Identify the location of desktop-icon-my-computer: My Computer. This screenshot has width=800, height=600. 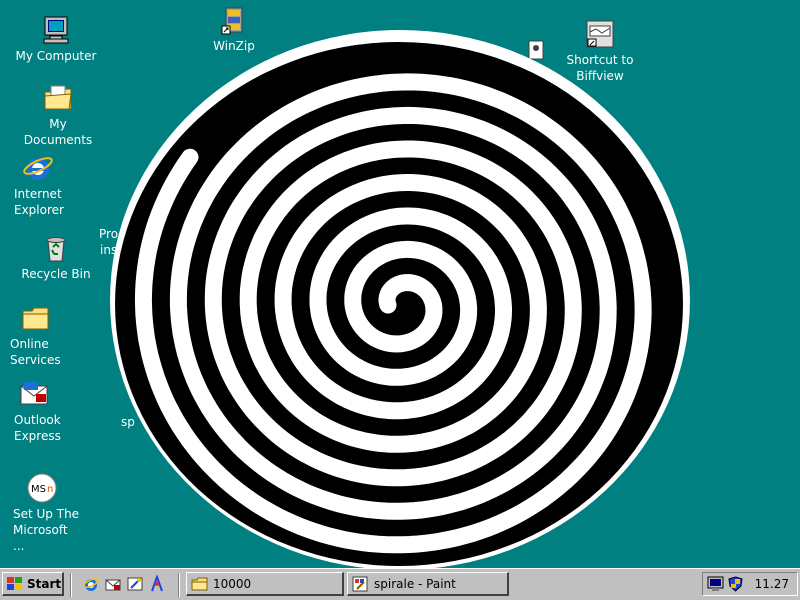
(56, 39).